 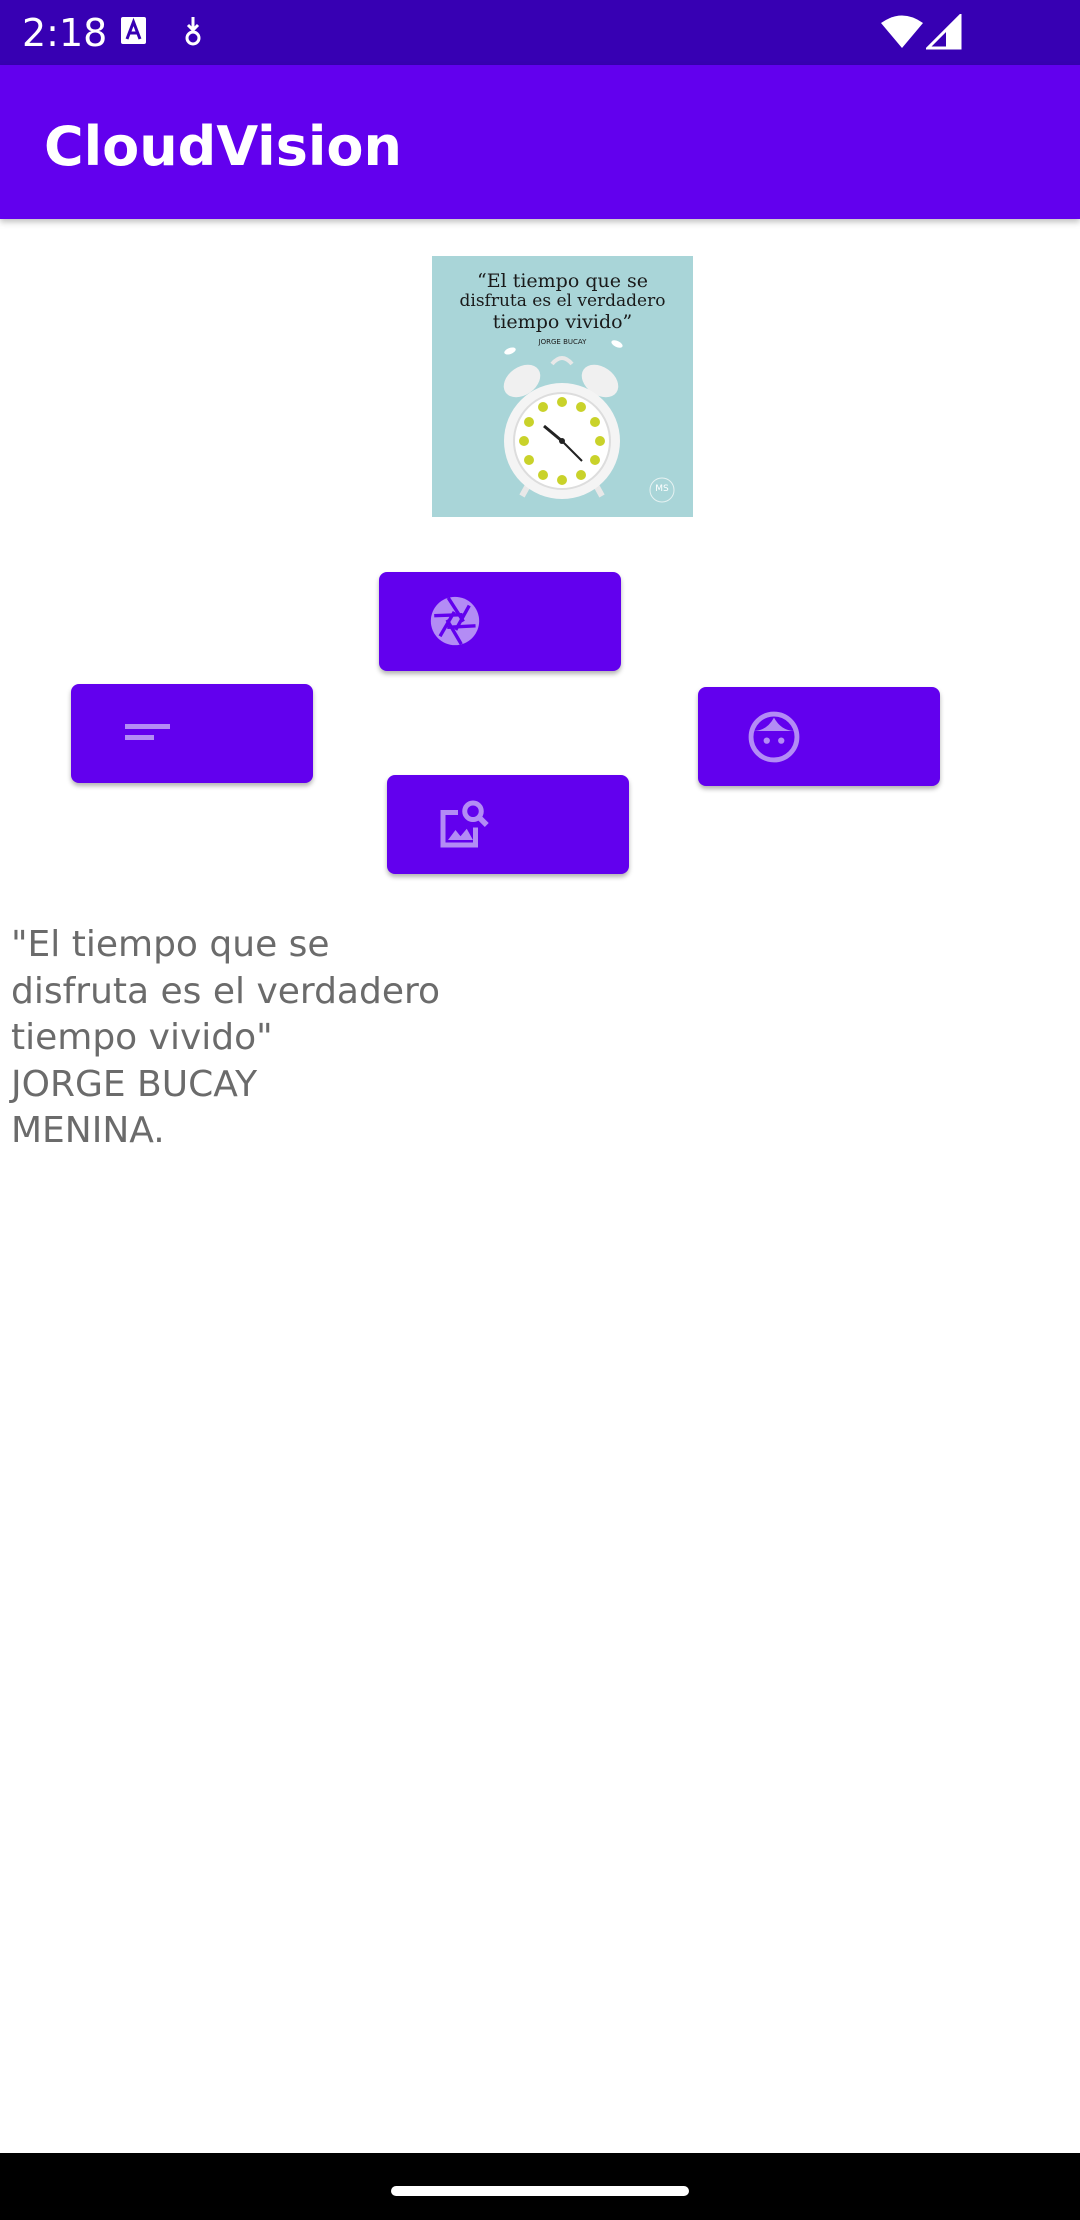 What do you see at coordinates (662, 489) in the screenshot?
I see `poster-watermark: MS` at bounding box center [662, 489].